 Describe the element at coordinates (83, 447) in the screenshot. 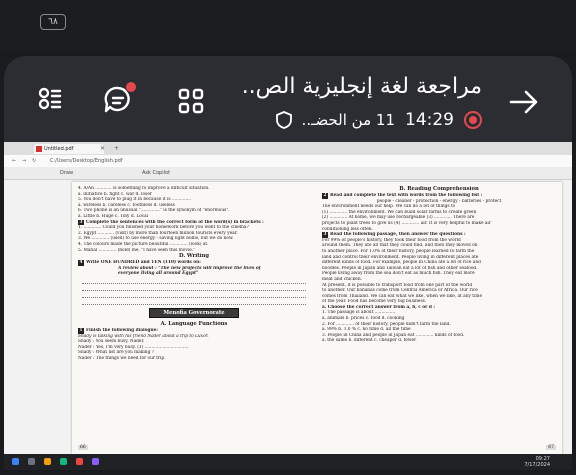

I see `page-number-left: 66` at that location.